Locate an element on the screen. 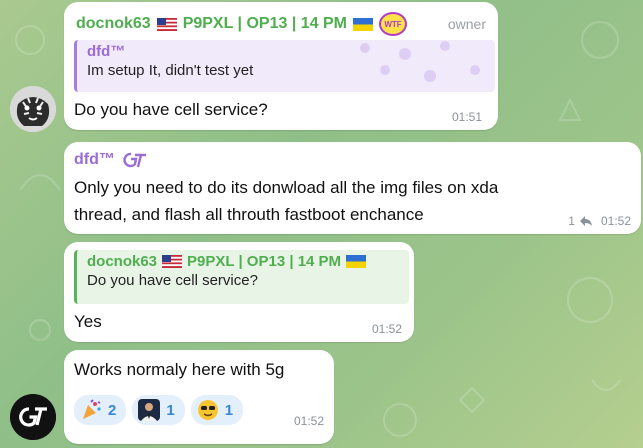 This screenshot has height=448, width=643. sender-tags: P9PXL | OP13 | 14 PM is located at coordinates (264, 23).